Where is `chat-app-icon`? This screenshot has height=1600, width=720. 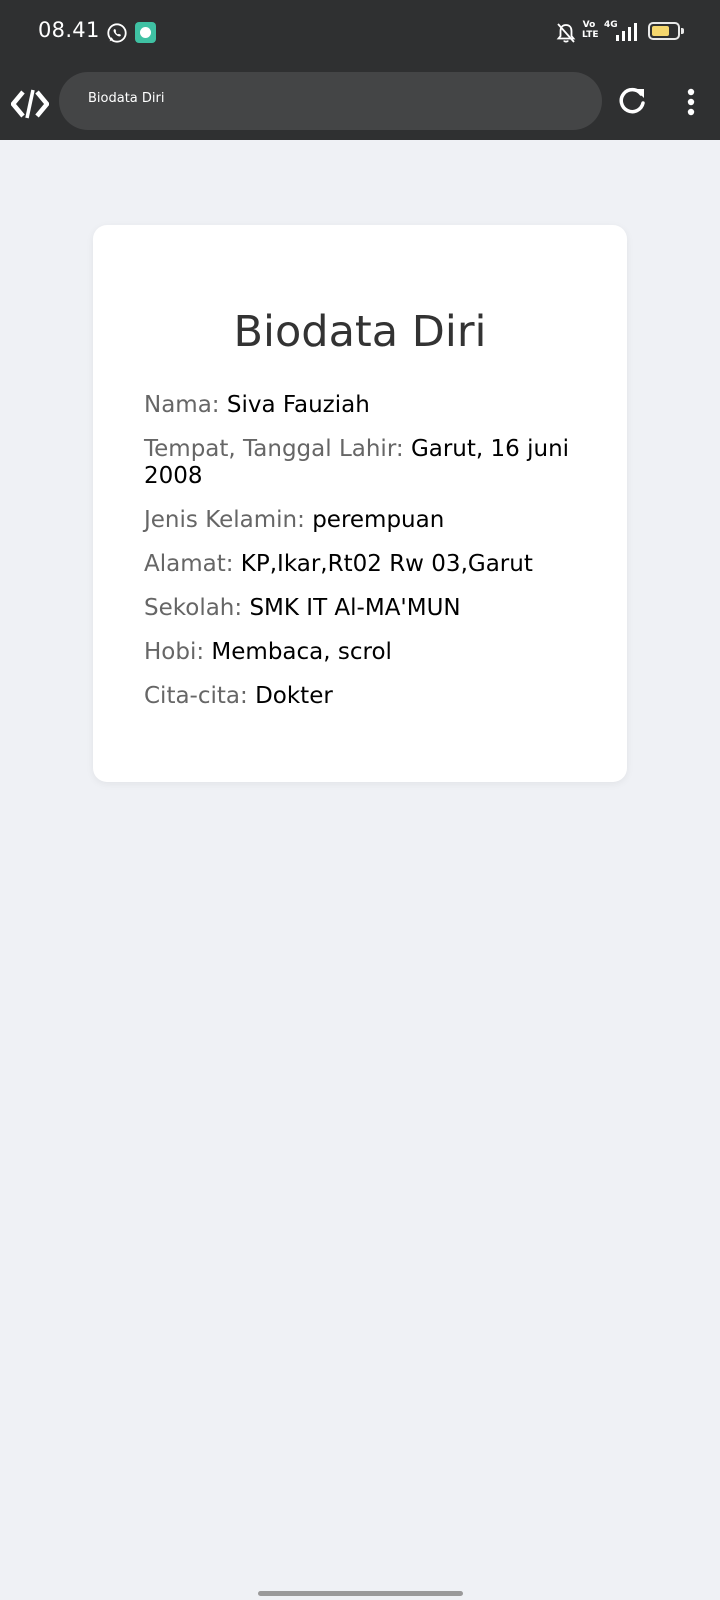
chat-app-icon is located at coordinates (145, 32).